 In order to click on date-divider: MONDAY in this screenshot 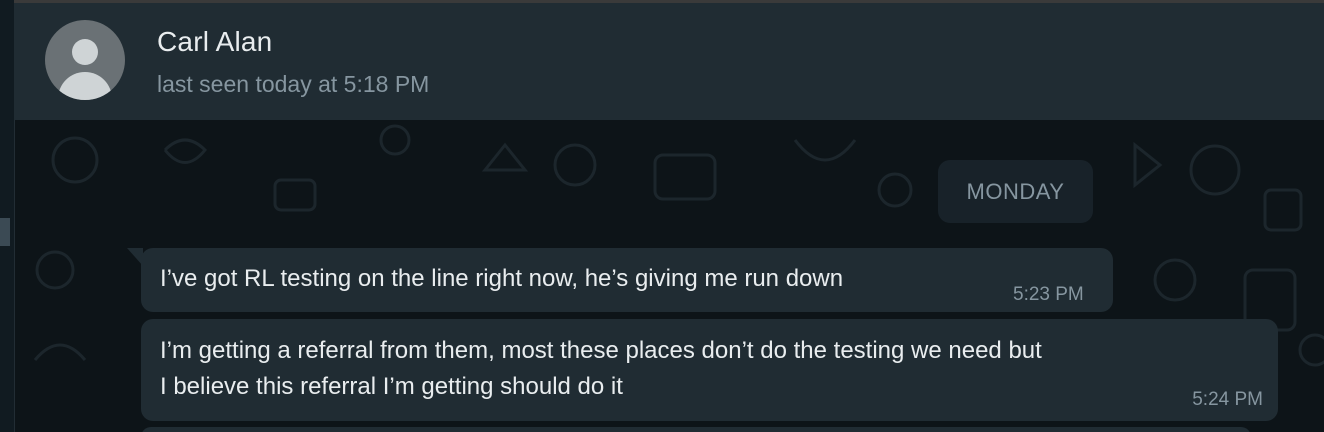, I will do `click(1015, 191)`.